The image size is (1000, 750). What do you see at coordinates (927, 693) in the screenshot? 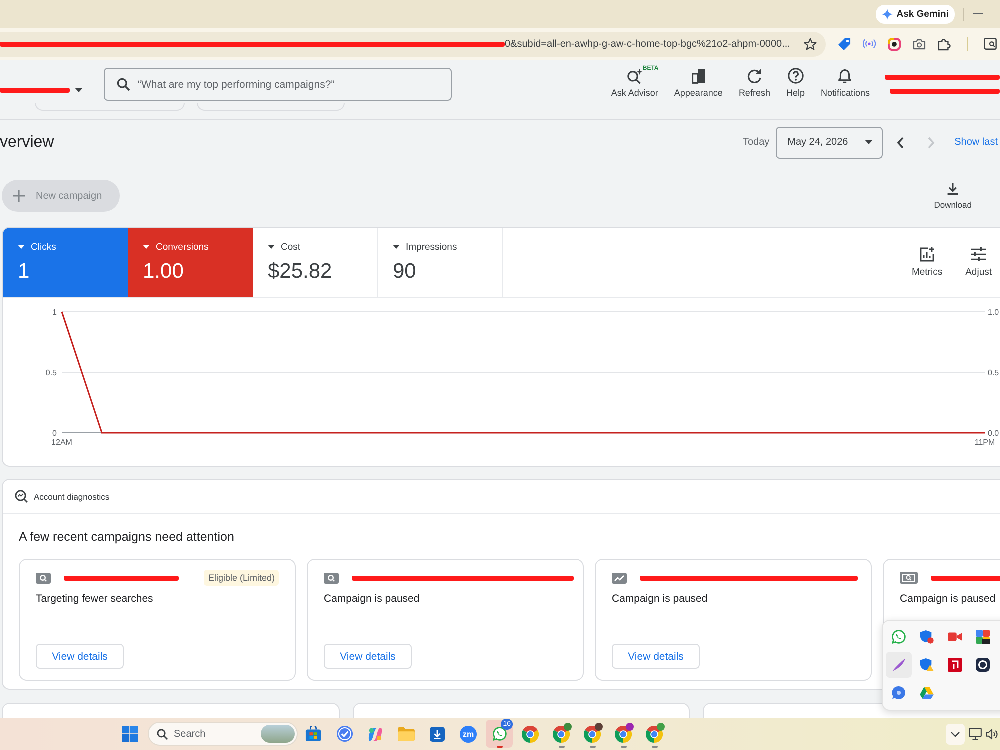
I see `triangle-logo-icon` at bounding box center [927, 693].